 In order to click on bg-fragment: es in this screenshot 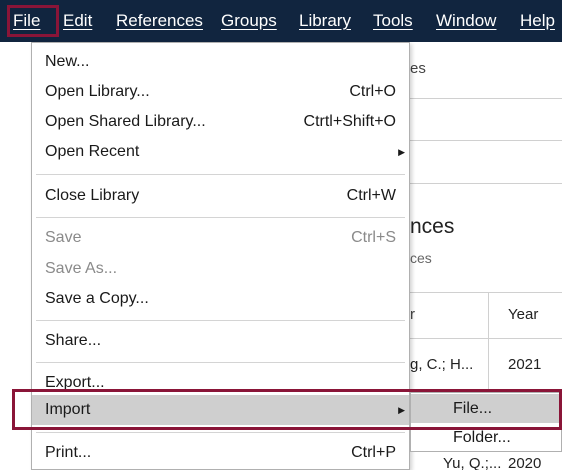, I will do `click(418, 68)`.